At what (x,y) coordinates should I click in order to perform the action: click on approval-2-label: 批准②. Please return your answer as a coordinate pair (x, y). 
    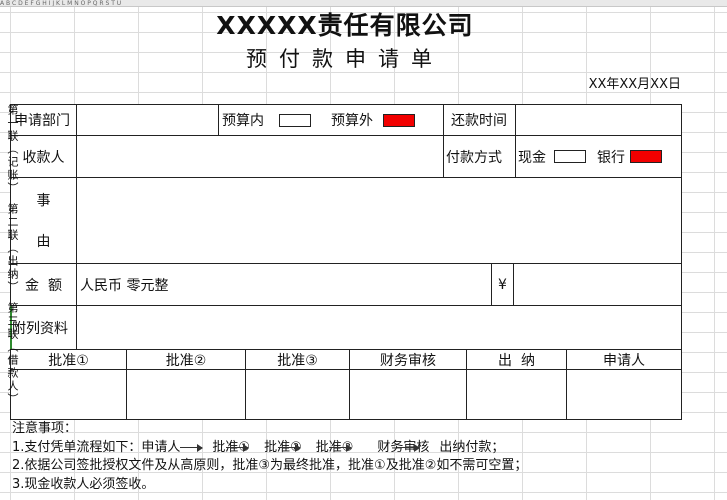
    Looking at the image, I should click on (186, 360).